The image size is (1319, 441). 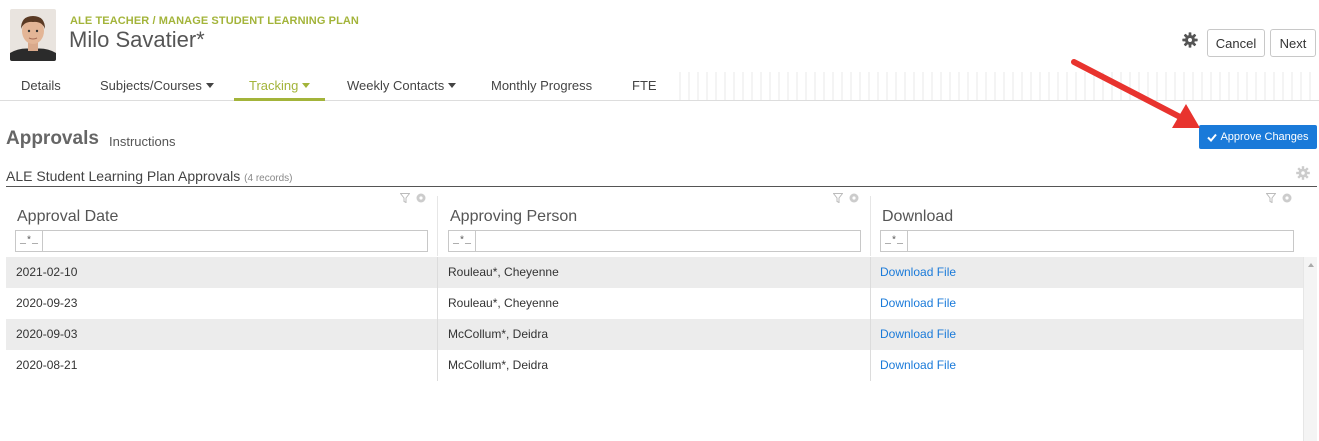 I want to click on page-title: Milo Savatier*, so click(x=137, y=39).